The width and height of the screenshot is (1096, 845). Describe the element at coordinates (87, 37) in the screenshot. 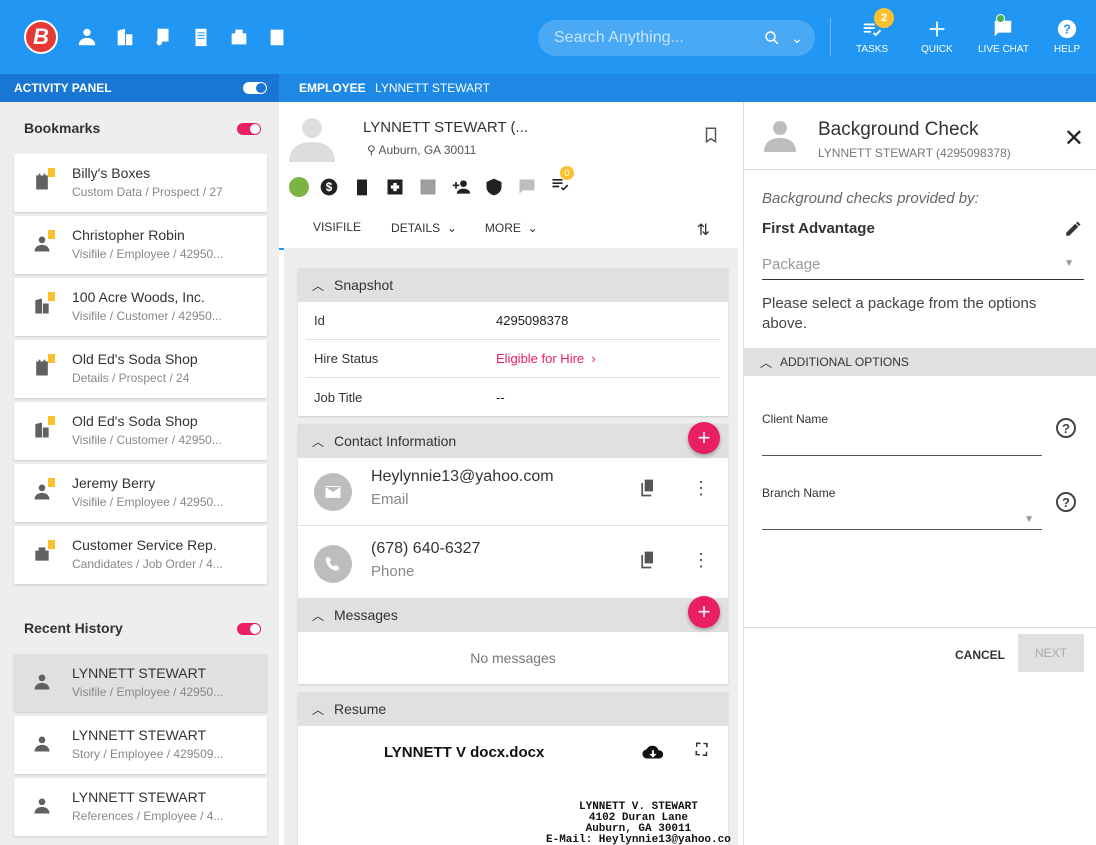

I see `employee-nav-icon` at that location.